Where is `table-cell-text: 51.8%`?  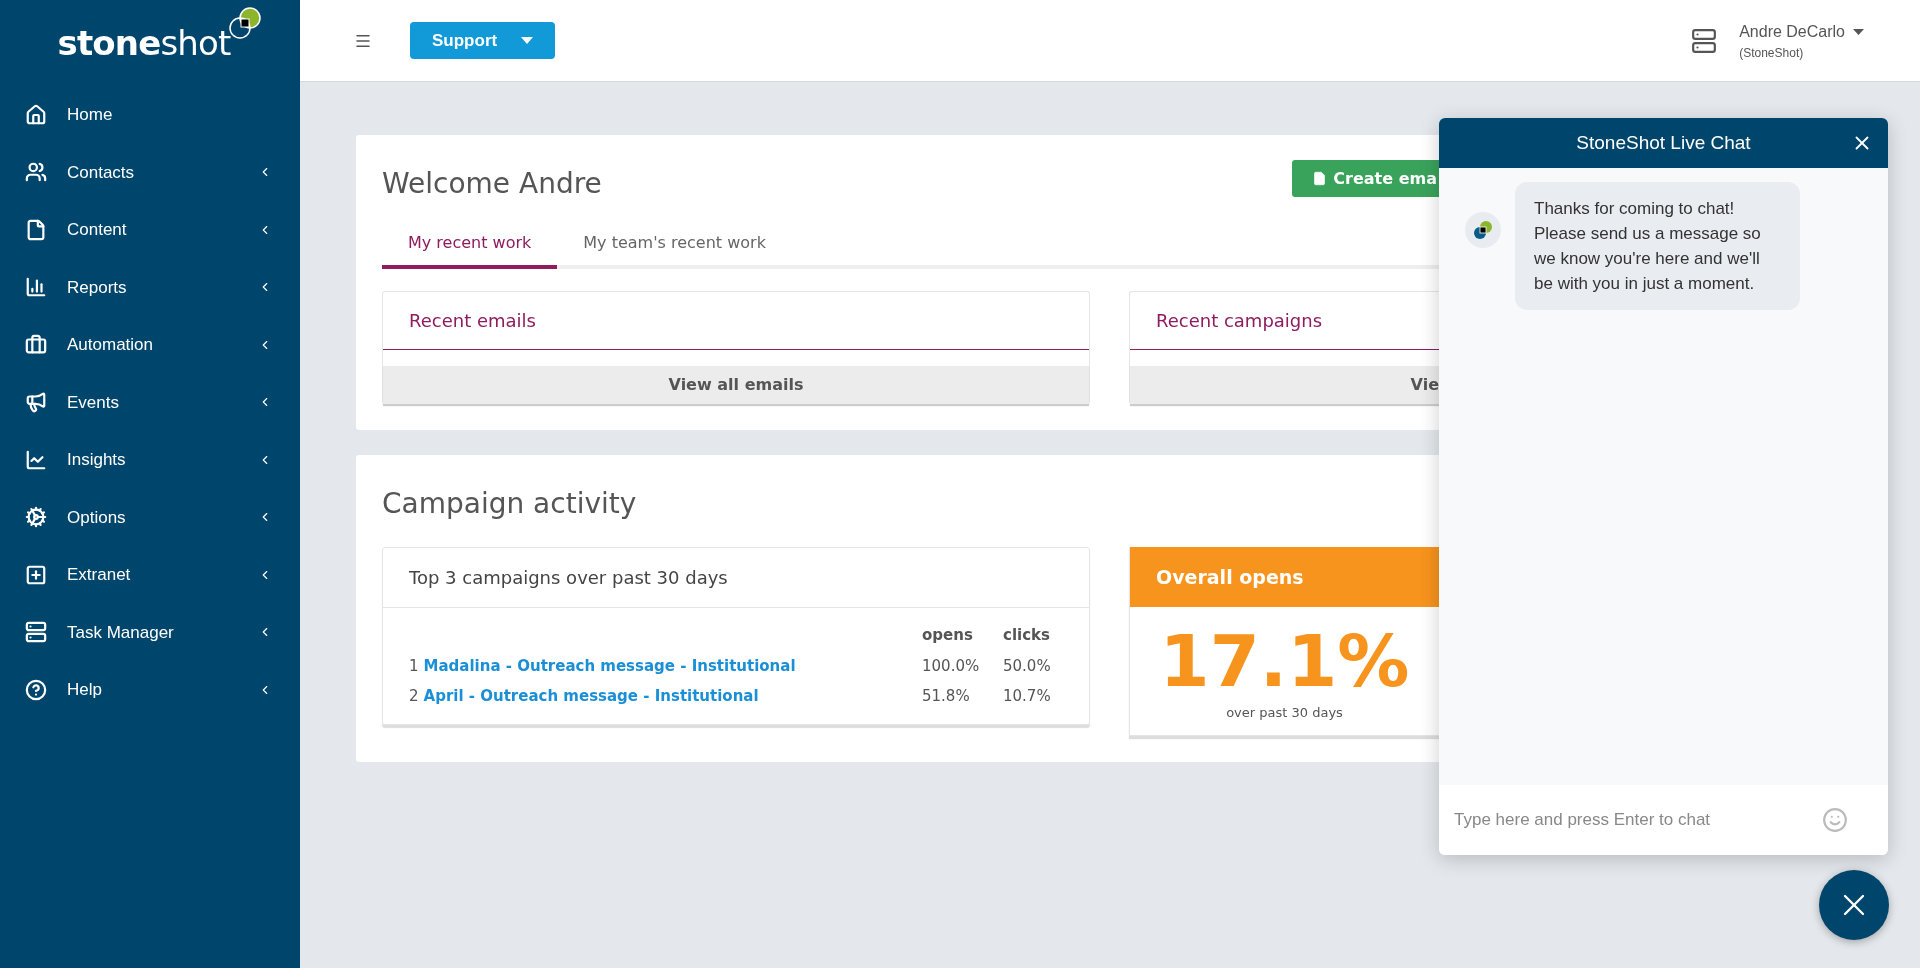
table-cell-text: 51.8% is located at coordinates (946, 696).